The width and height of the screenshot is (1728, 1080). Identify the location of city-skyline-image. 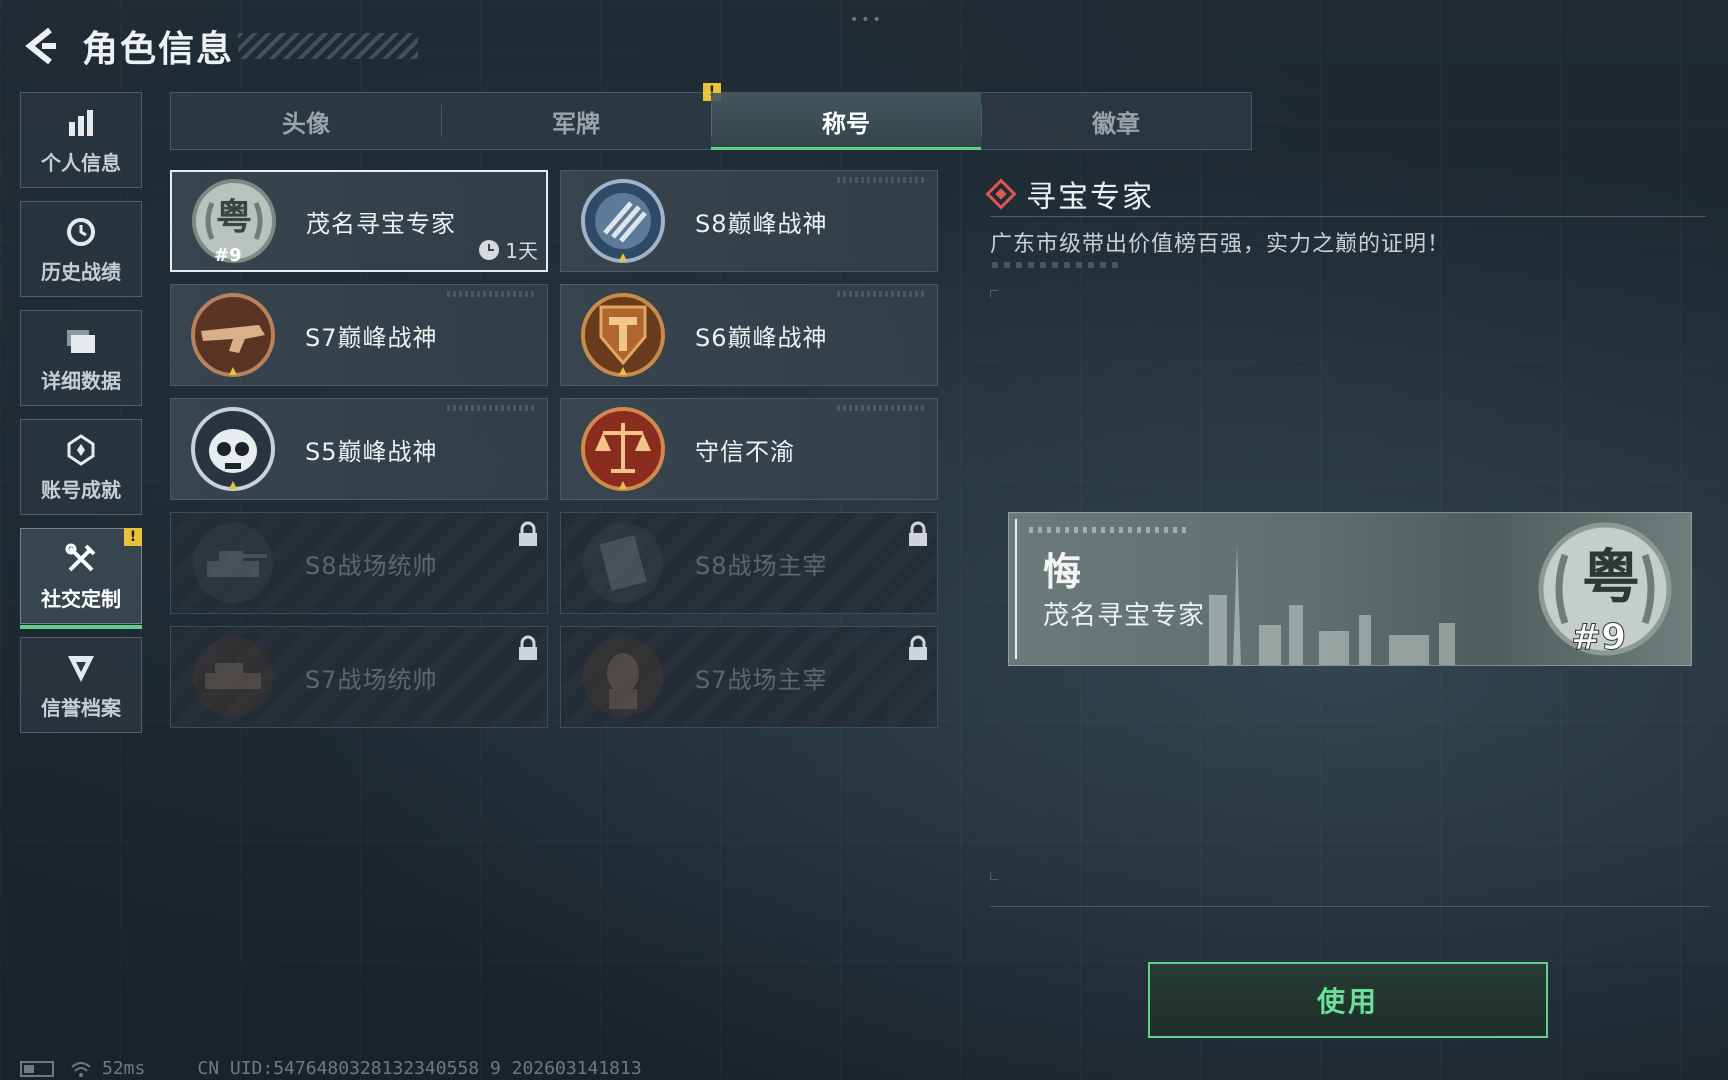
(1332, 605).